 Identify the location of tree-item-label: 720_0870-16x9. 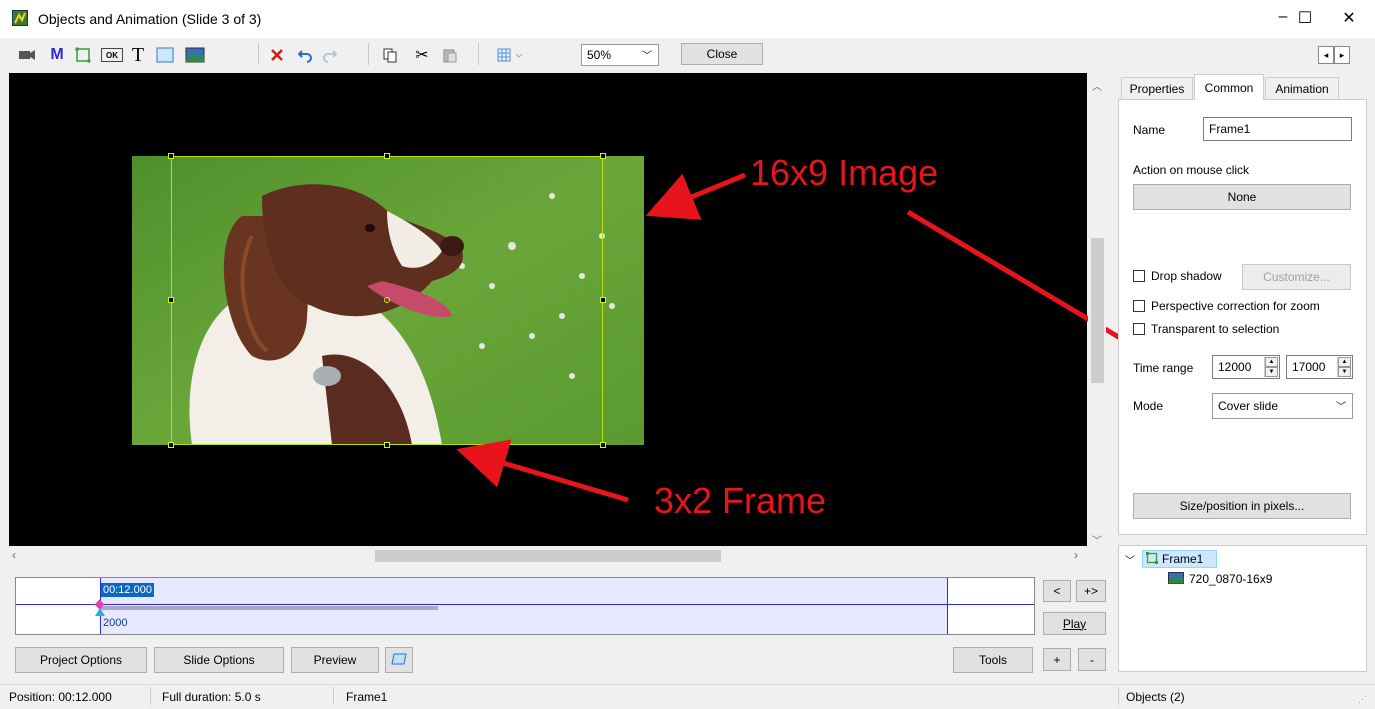
(1231, 579).